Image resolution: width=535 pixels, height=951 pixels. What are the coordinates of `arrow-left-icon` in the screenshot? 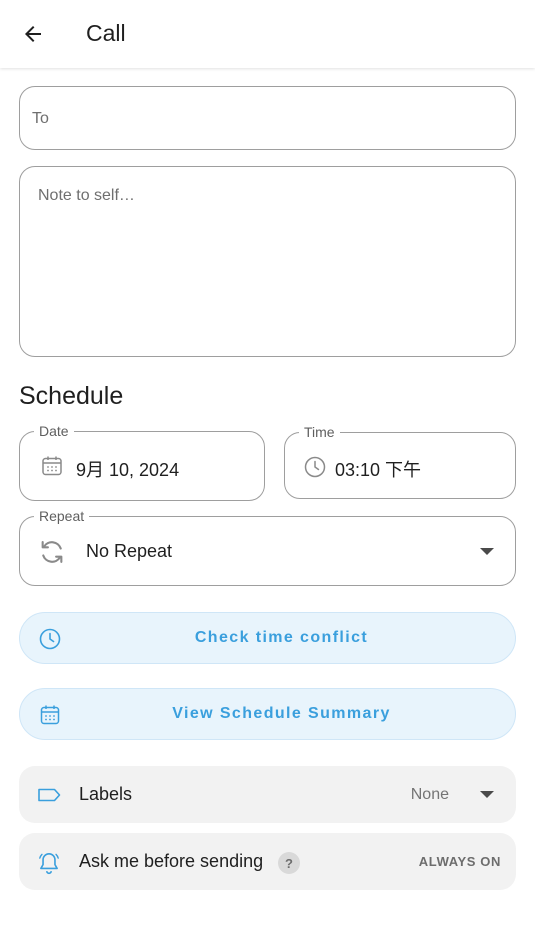 It's located at (33, 34).